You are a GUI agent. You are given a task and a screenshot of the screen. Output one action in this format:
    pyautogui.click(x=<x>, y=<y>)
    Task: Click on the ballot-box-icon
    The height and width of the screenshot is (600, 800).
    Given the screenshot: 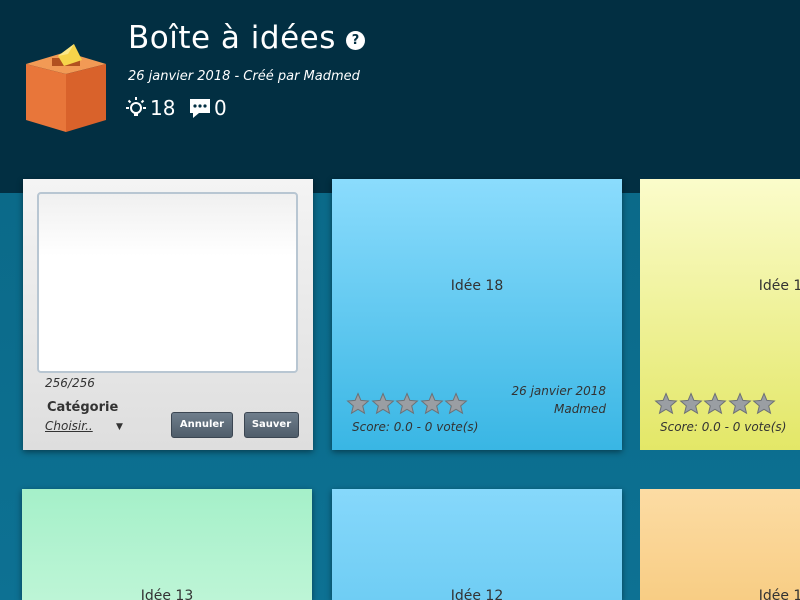 What is the action you would take?
    pyautogui.click(x=66, y=88)
    